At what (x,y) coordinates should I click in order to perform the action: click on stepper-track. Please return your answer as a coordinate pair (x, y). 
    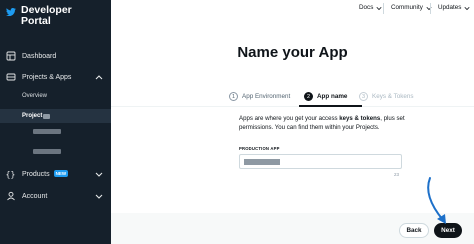
    Looking at the image, I should click on (292, 106).